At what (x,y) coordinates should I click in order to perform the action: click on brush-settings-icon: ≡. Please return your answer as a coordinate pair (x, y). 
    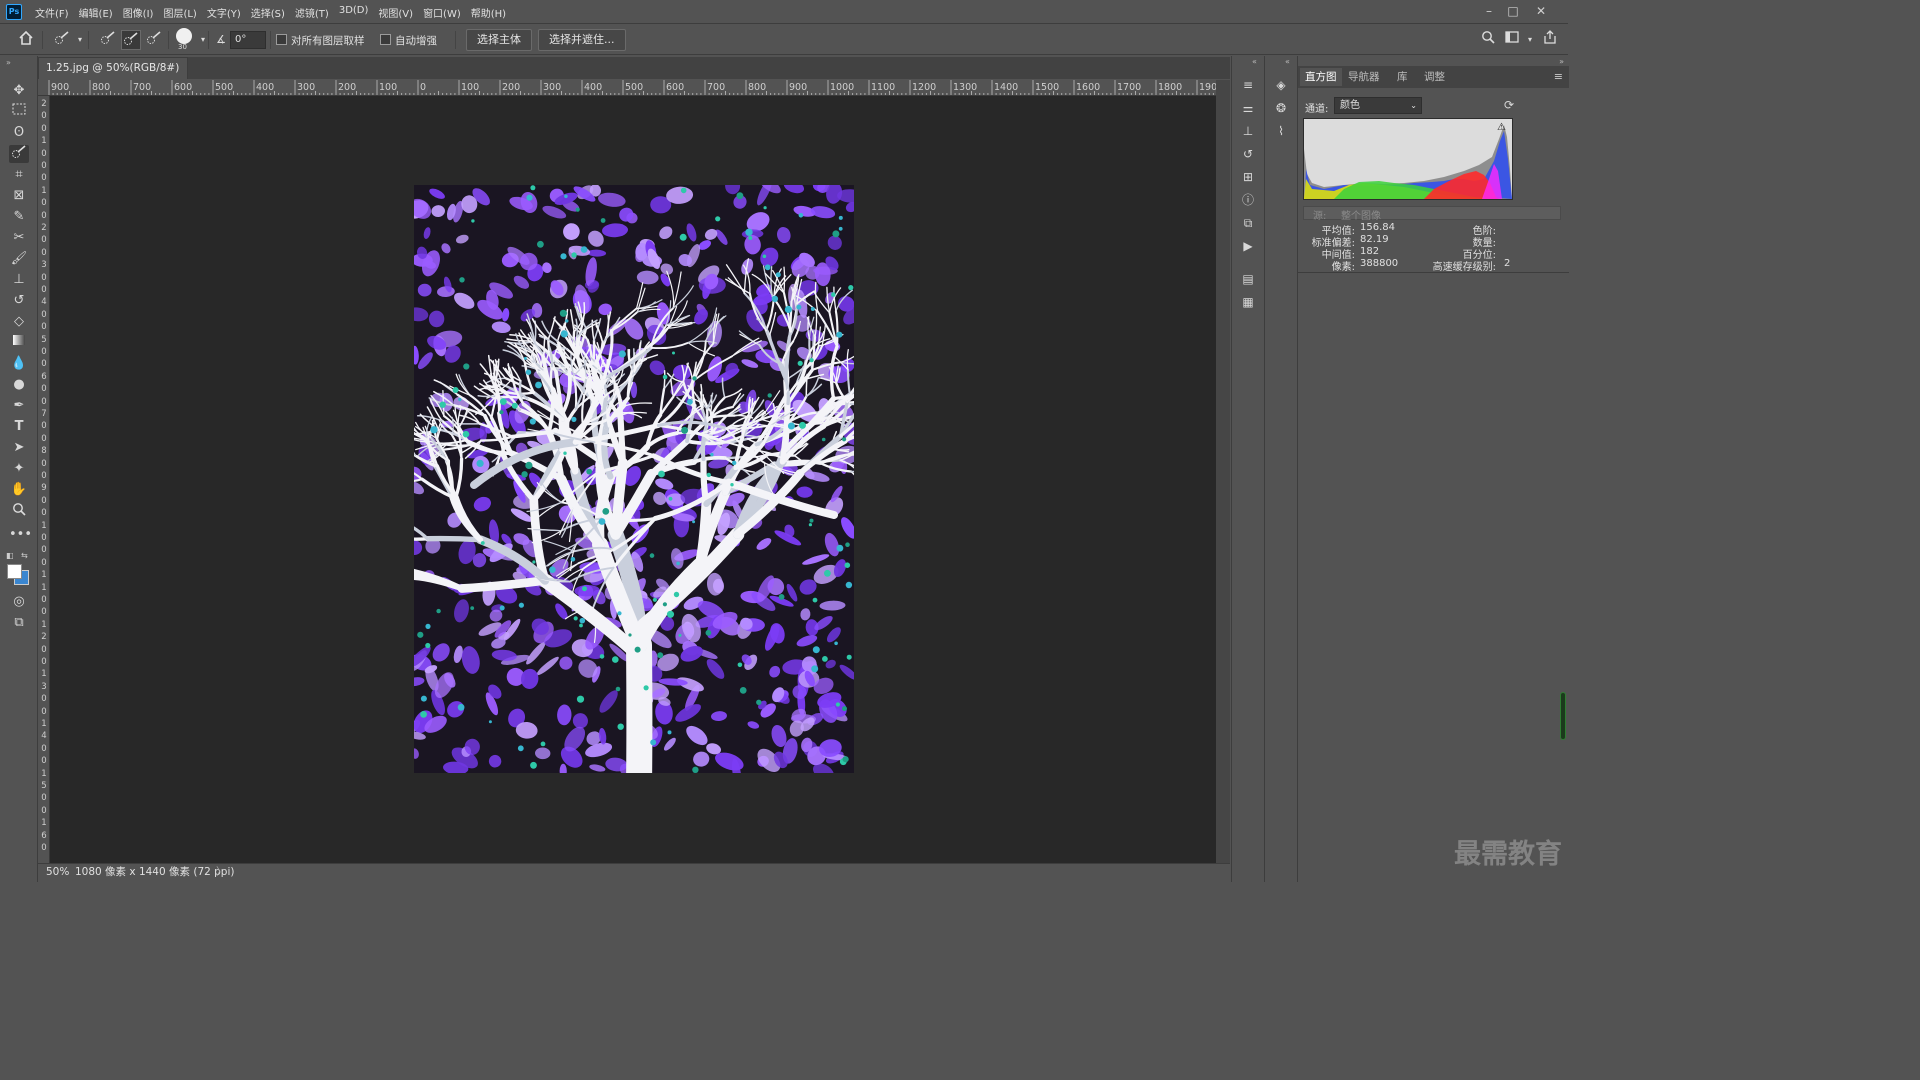
    Looking at the image, I should click on (1248, 85).